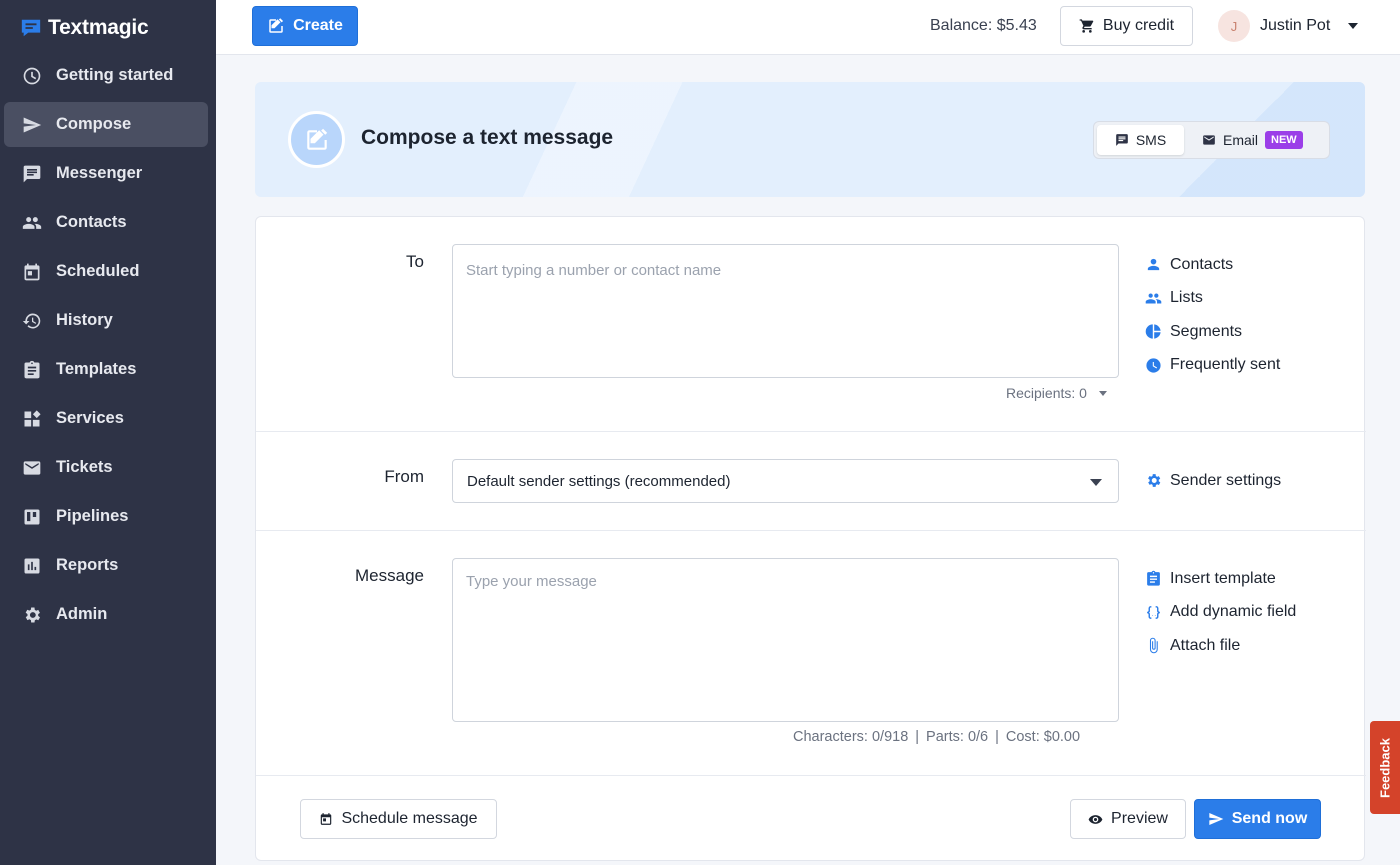 This screenshot has height=865, width=1400. I want to click on logo-icon, so click(31, 28).